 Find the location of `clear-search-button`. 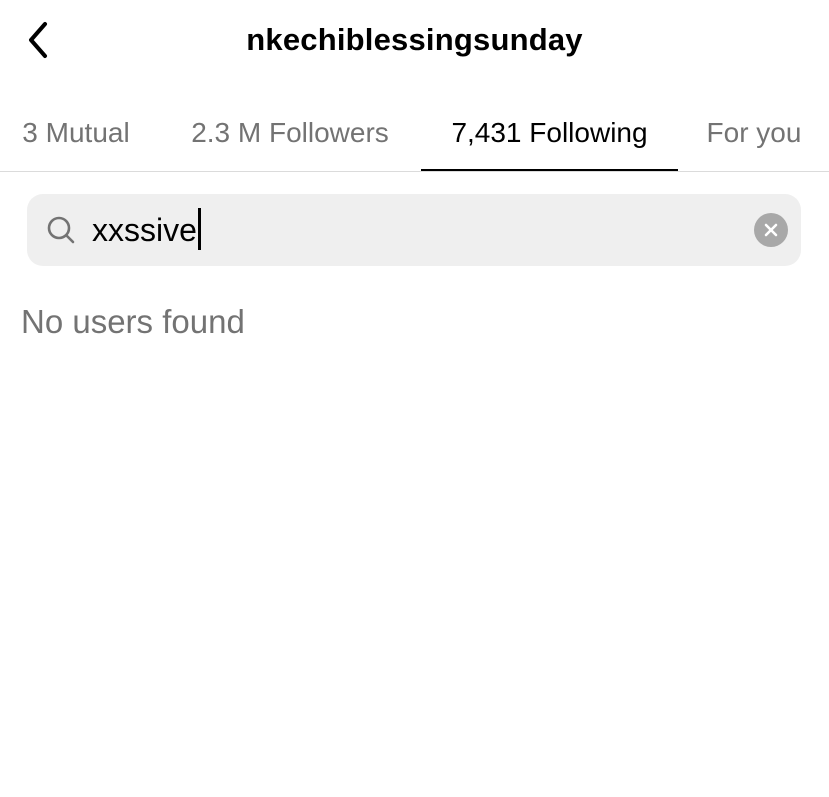

clear-search-button is located at coordinates (771, 230).